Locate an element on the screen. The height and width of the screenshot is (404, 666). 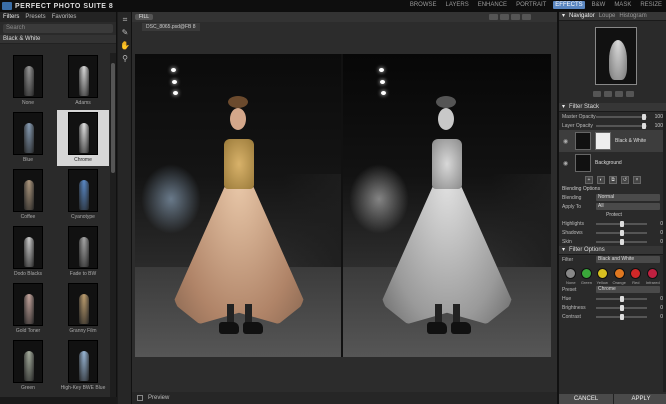
tab-loupe: Loupe is located at coordinates (607, 16).